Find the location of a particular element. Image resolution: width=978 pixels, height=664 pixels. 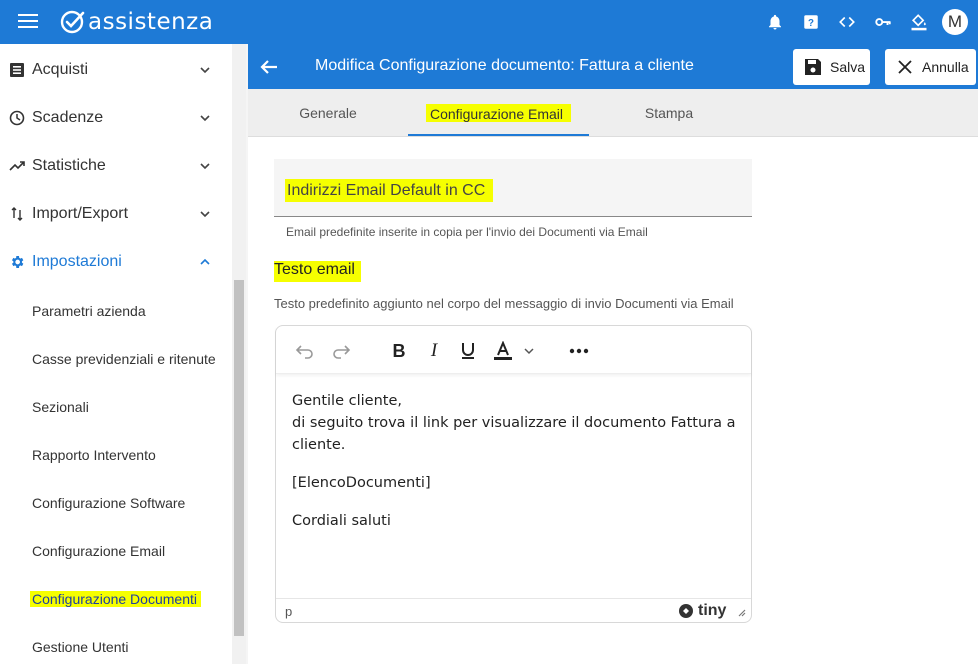

tab-stampa: Stampa is located at coordinates (669, 113).